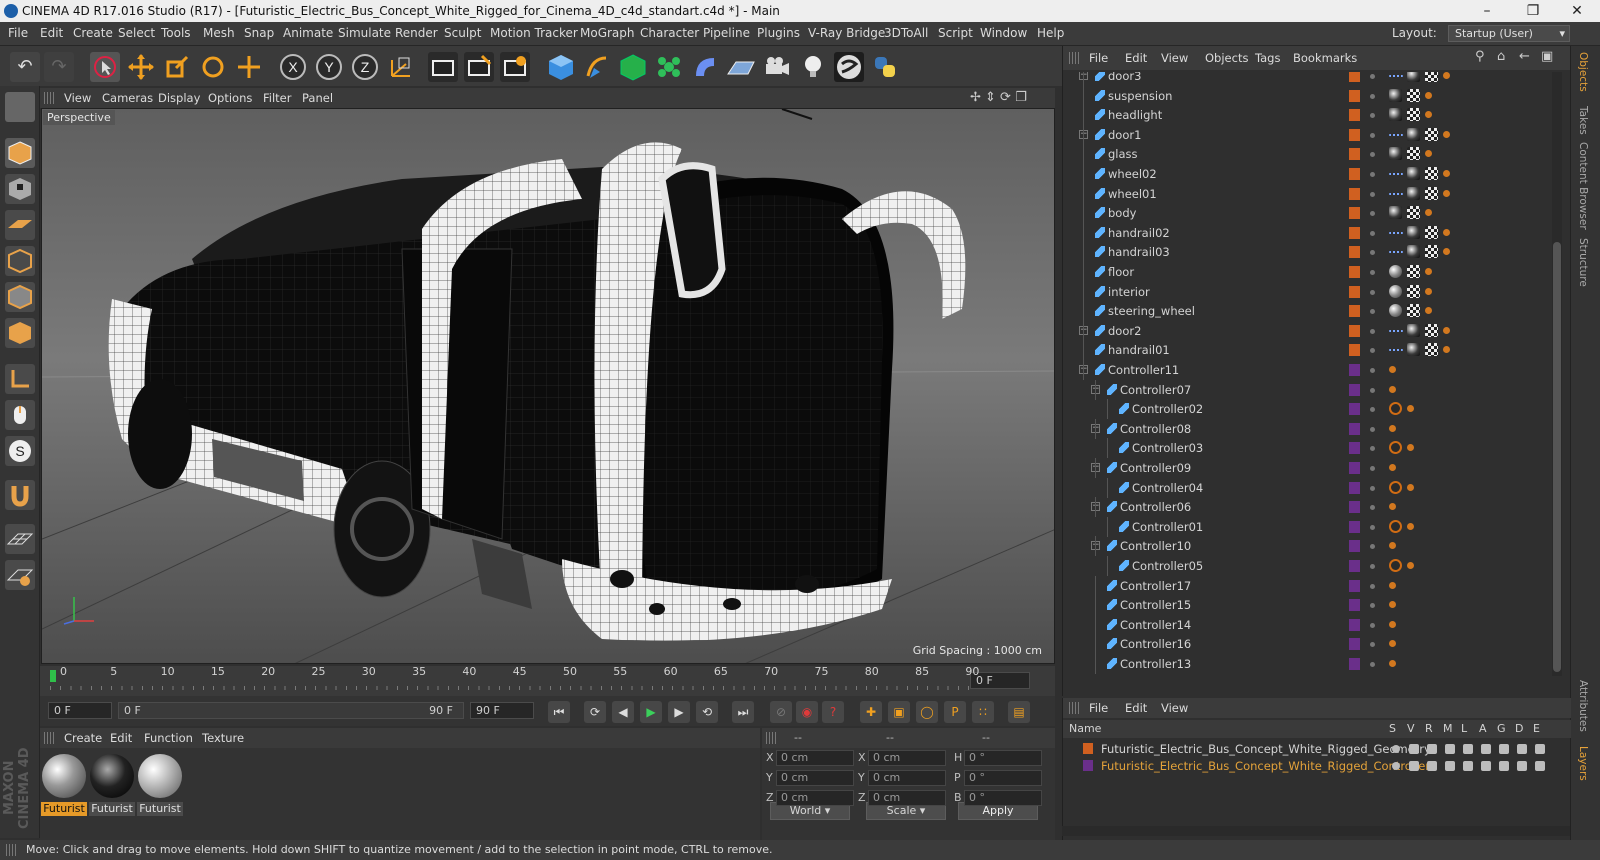 This screenshot has height=860, width=1600. What do you see at coordinates (1396, 174) in the screenshot?
I see `selection-tag-icon` at bounding box center [1396, 174].